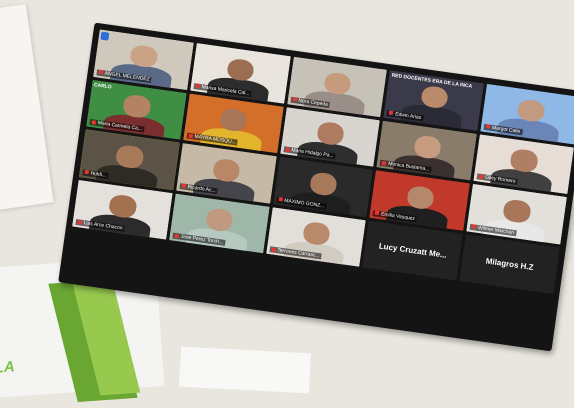  What do you see at coordinates (143, 59) in the screenshot?
I see `participant-tile: ANGEL MELENDEZ` at bounding box center [143, 59].